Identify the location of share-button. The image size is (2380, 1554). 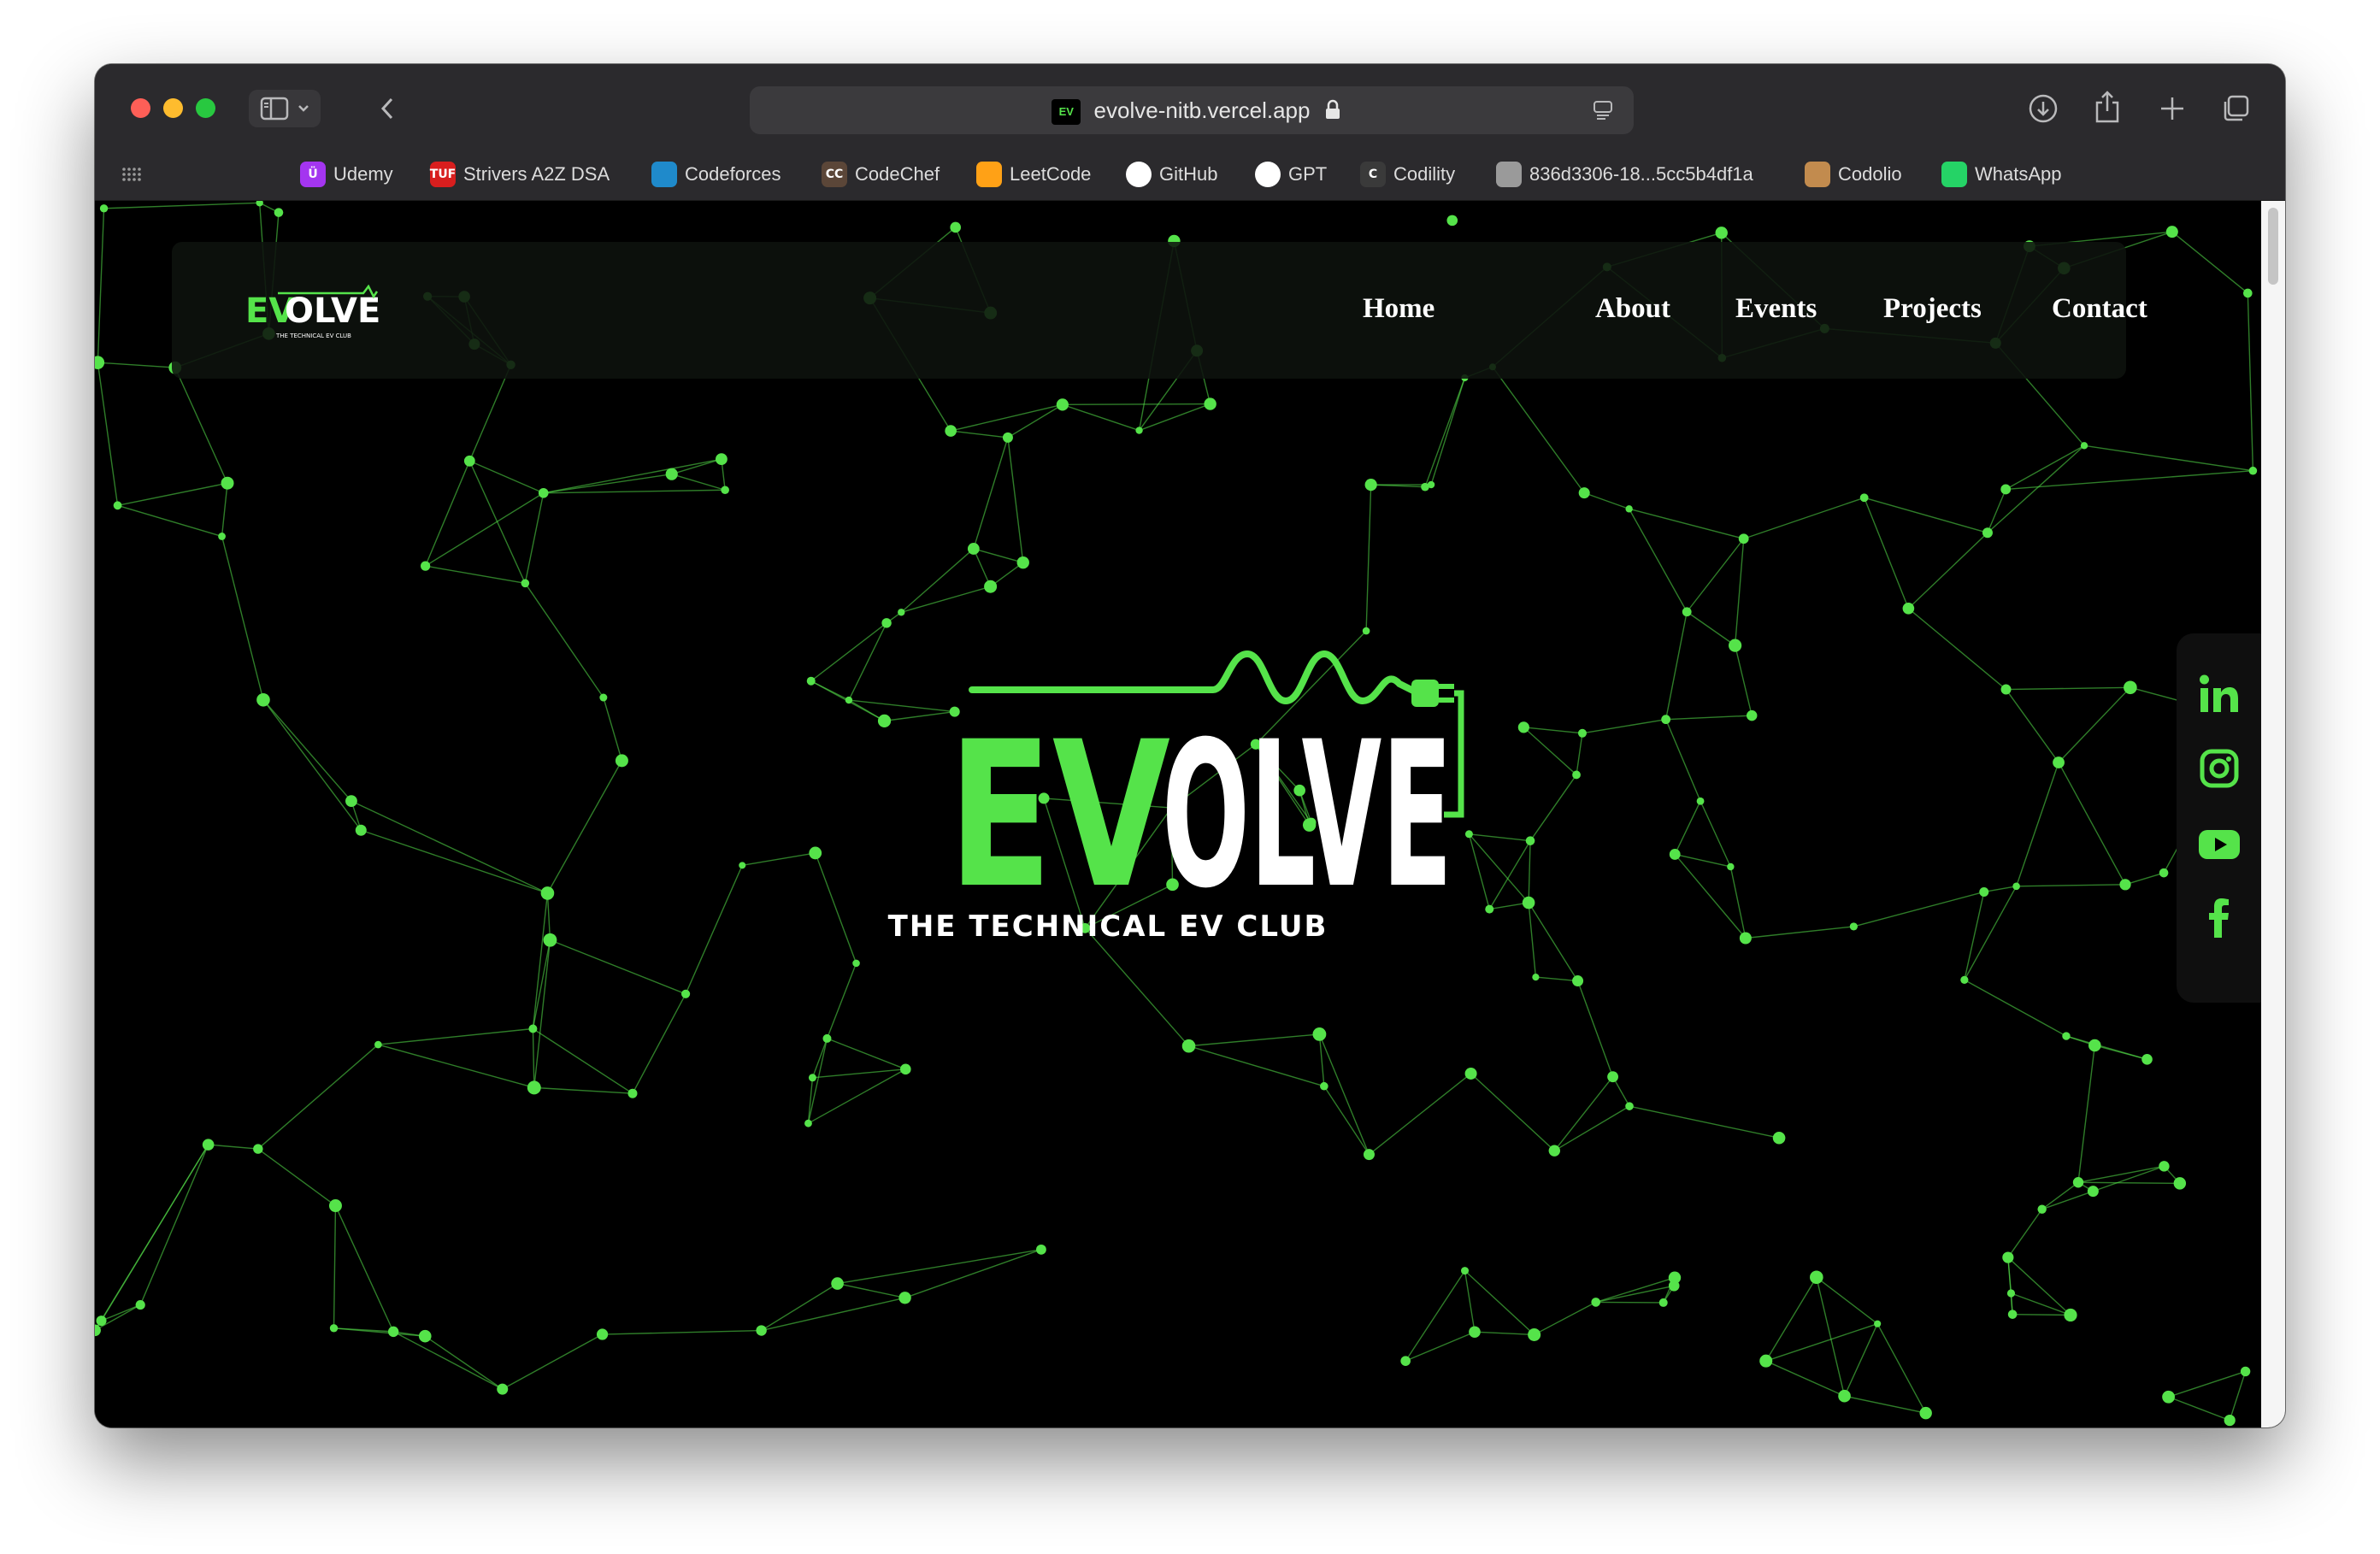
(2107, 107).